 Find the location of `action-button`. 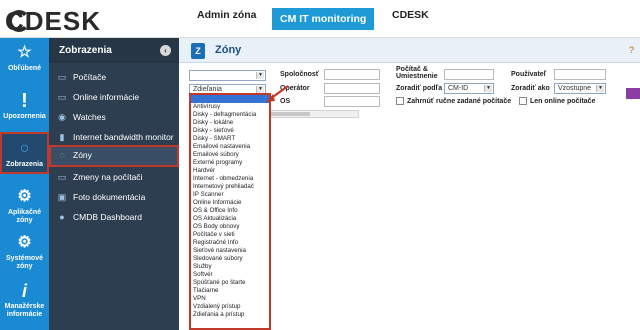

action-button is located at coordinates (633, 93).